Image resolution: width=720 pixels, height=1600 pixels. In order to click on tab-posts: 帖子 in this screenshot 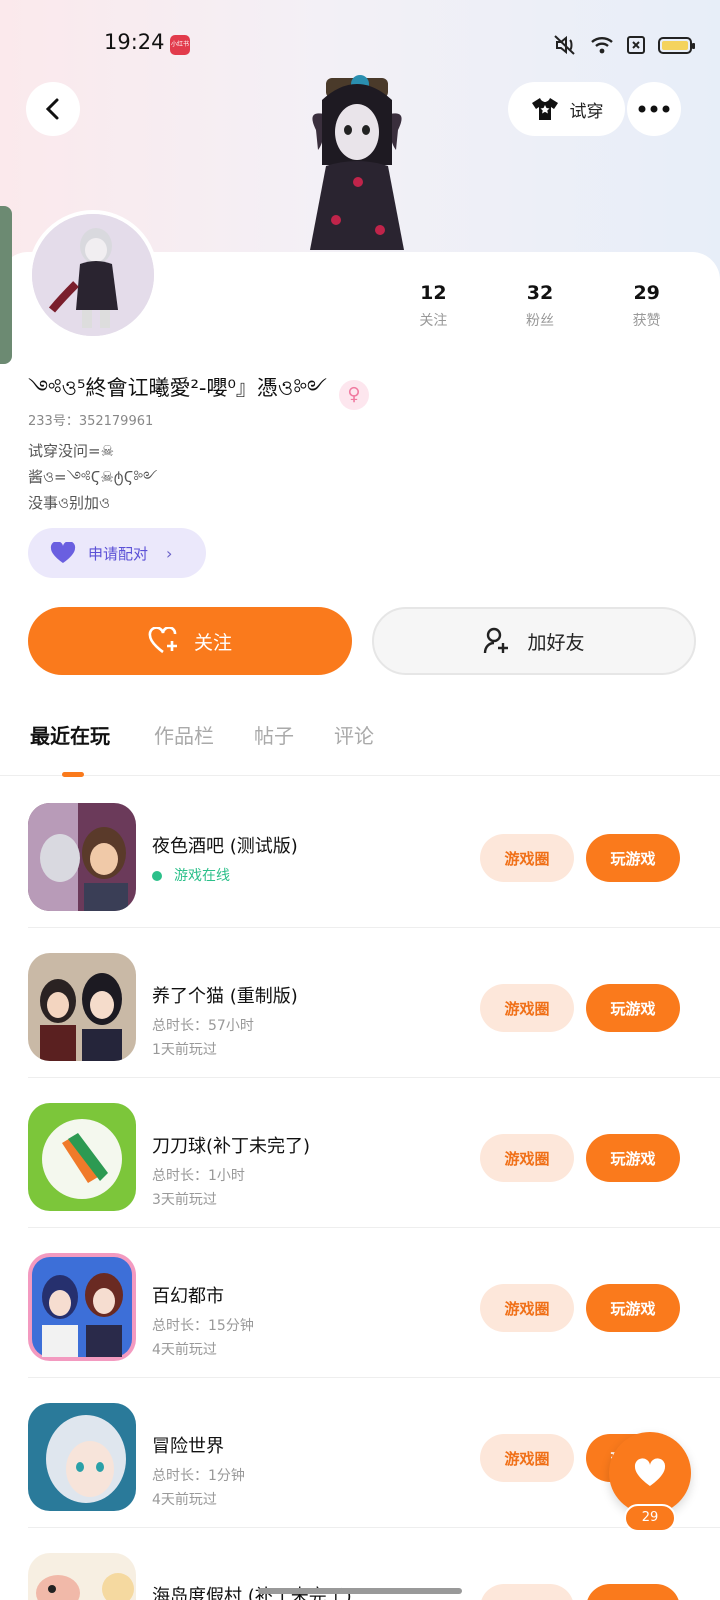, I will do `click(274, 734)`.